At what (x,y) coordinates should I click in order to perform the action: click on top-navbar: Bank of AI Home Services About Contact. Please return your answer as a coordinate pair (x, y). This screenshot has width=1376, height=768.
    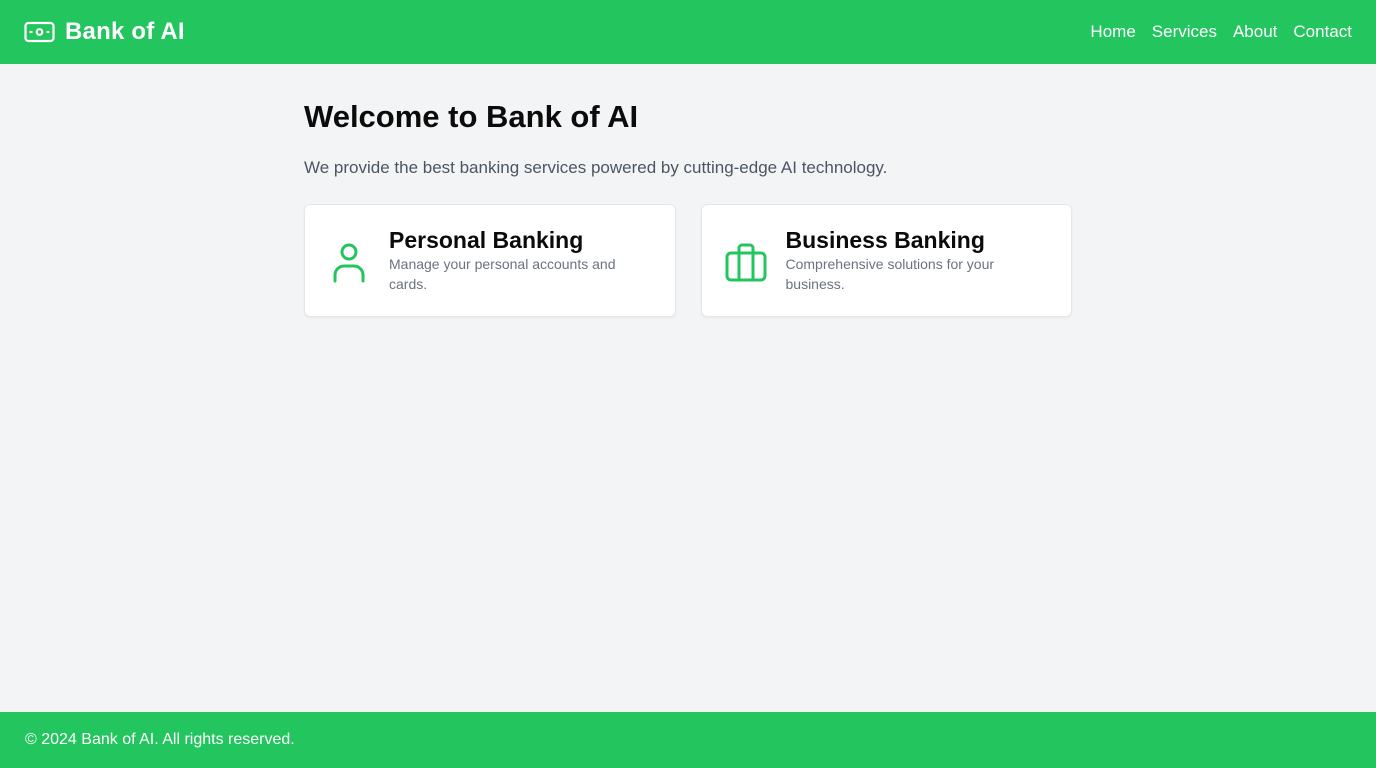
    Looking at the image, I should click on (688, 32).